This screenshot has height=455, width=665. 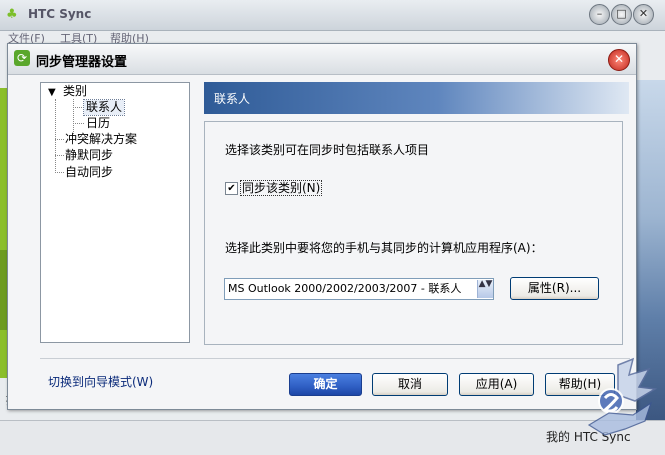 What do you see at coordinates (115, 212) in the screenshot?
I see `category-tree: ▼ 类别 联系人 日历 冲突解决方案 静默同步 自动同步` at bounding box center [115, 212].